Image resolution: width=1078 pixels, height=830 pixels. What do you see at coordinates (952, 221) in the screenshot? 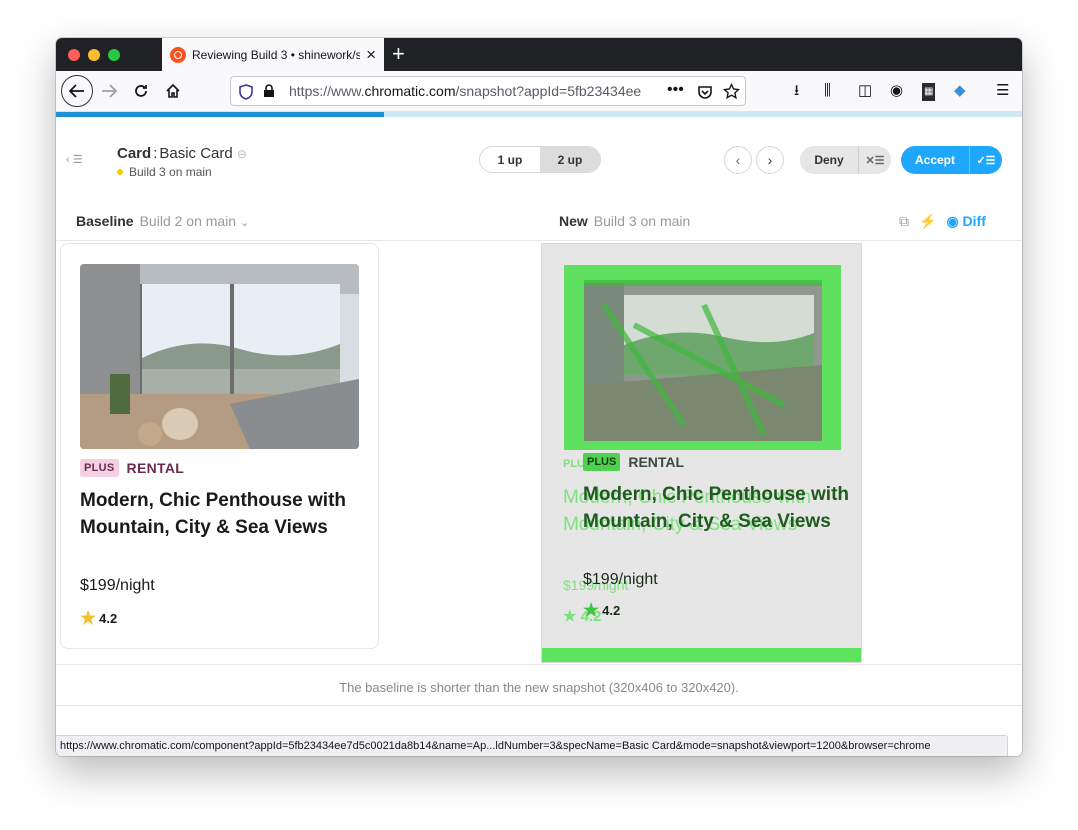
I see `eye-icon: ◉` at bounding box center [952, 221].